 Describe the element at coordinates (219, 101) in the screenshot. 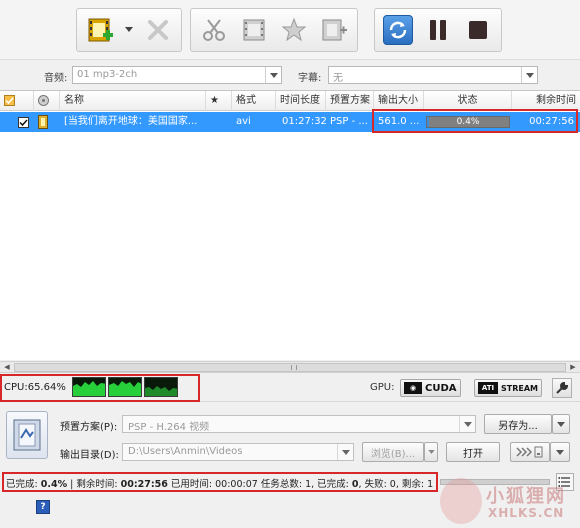

I see `header-star: ★` at that location.